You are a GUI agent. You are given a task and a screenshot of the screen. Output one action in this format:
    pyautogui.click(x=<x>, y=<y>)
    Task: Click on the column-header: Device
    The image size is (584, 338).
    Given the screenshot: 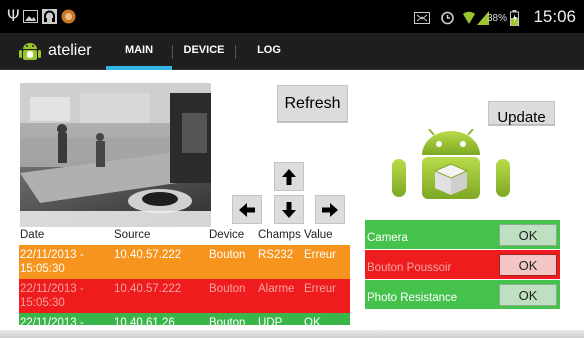 What is the action you would take?
    pyautogui.click(x=227, y=235)
    